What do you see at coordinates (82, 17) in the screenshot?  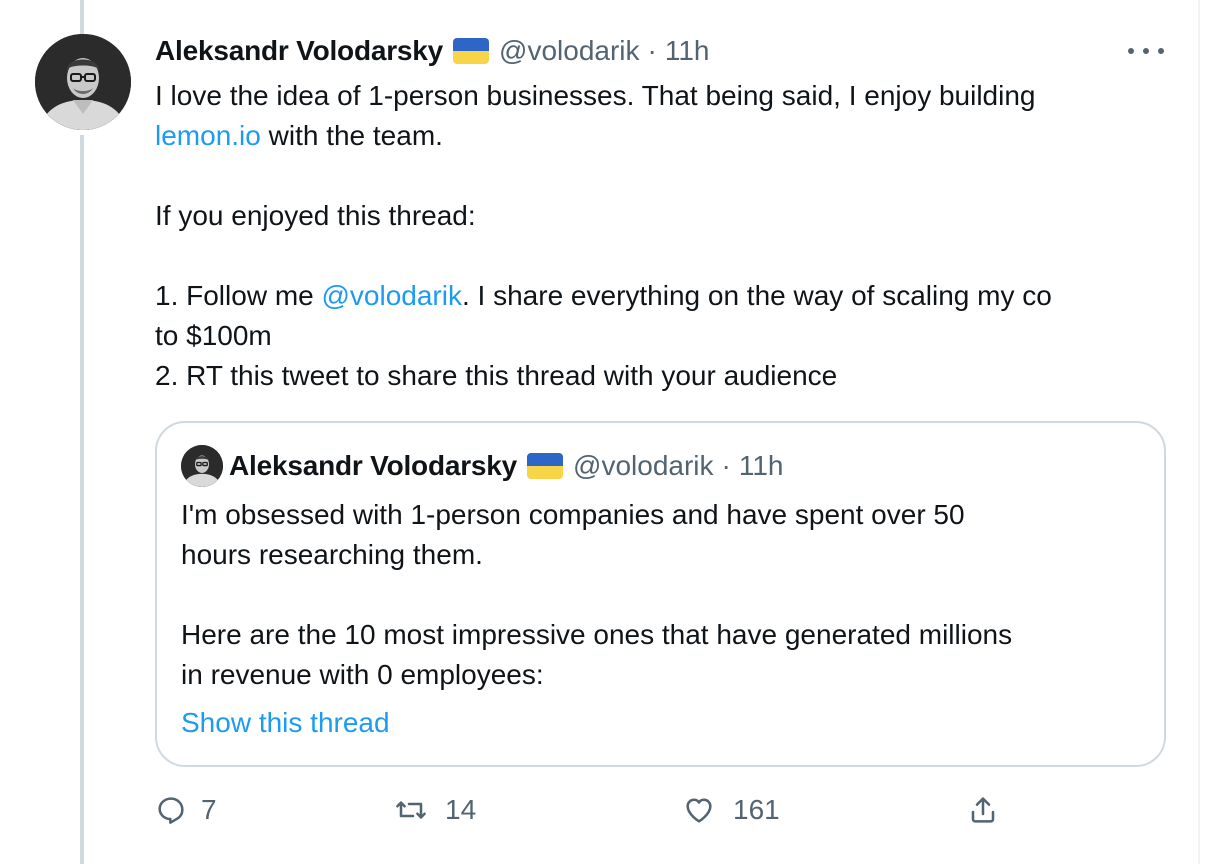 I see `thread-connector-top` at bounding box center [82, 17].